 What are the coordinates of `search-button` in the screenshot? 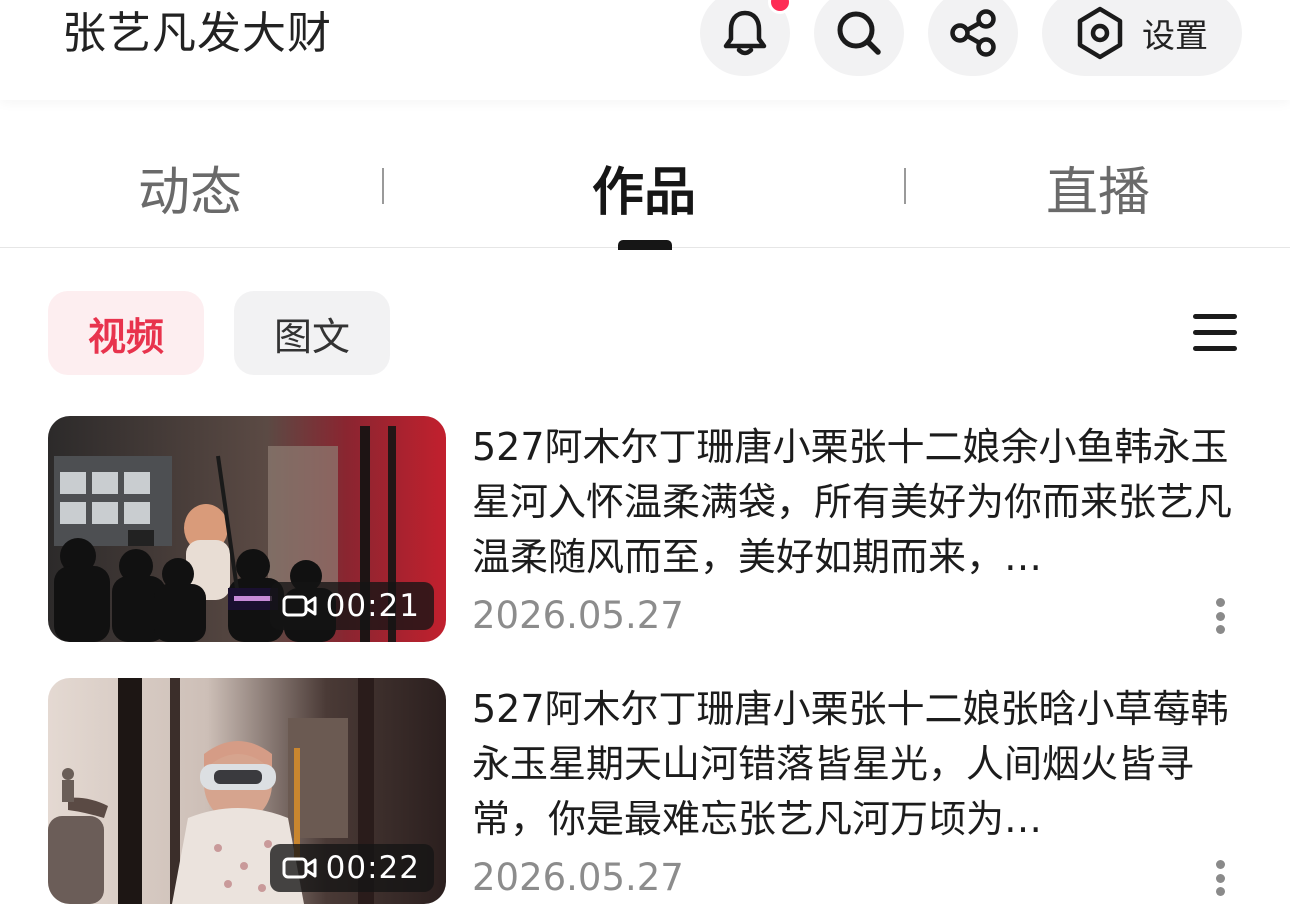 It's located at (859, 38).